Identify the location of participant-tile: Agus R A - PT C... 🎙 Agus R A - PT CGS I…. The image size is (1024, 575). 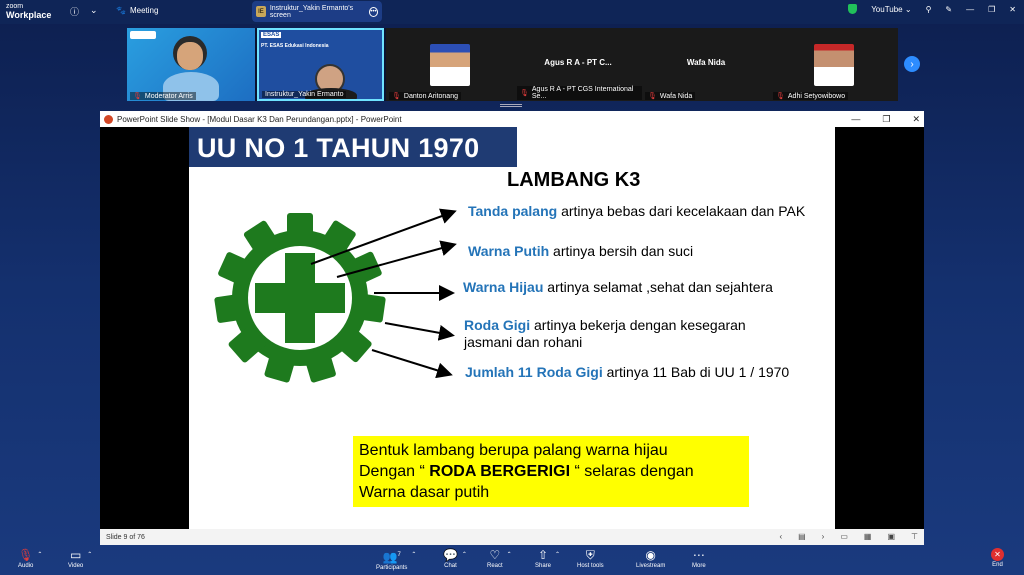
(578, 64).